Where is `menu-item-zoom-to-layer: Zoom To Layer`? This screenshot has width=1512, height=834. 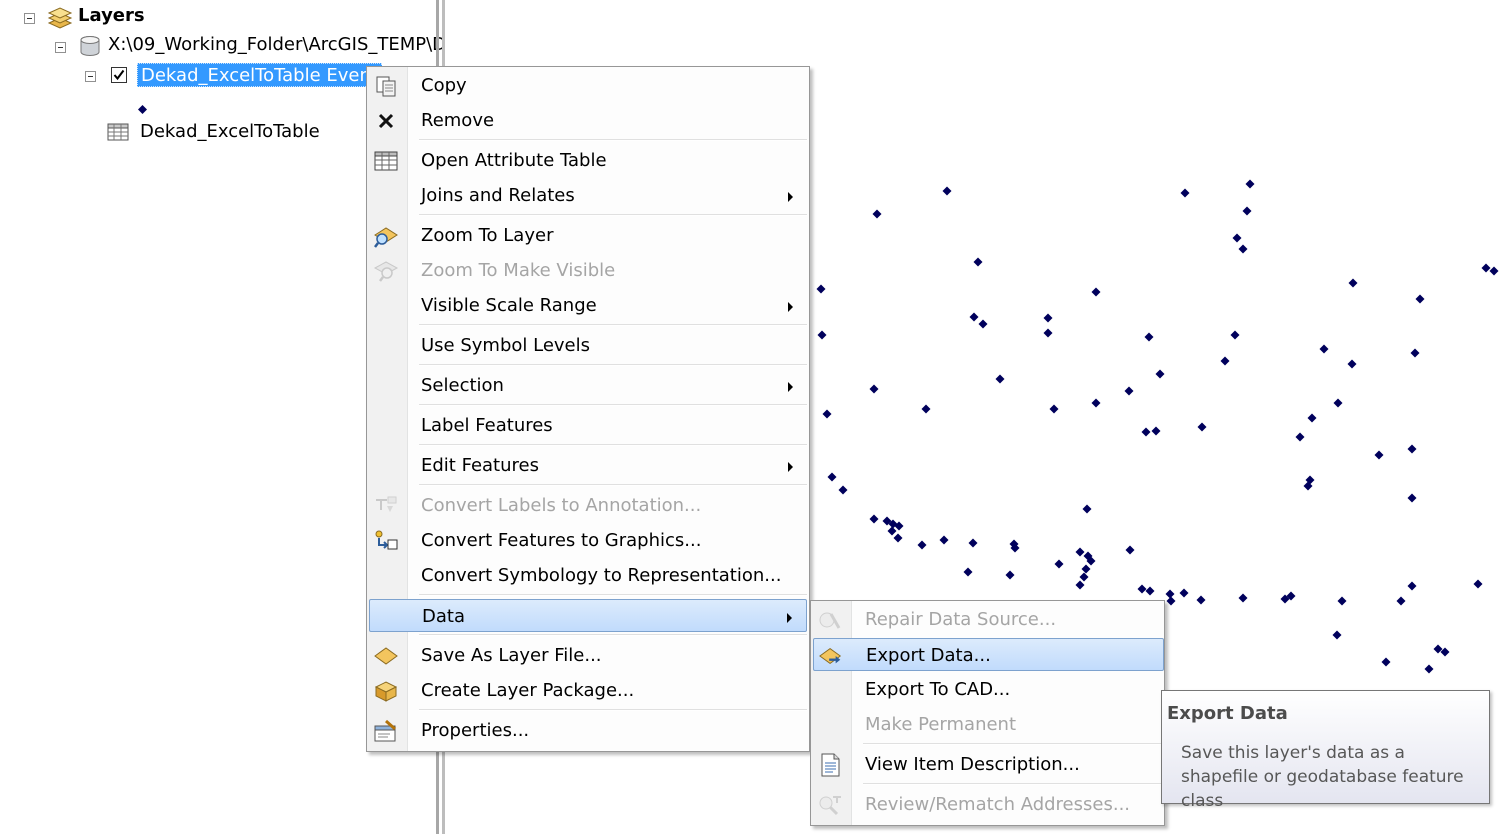 menu-item-zoom-to-layer: Zoom To Layer is located at coordinates (588, 235).